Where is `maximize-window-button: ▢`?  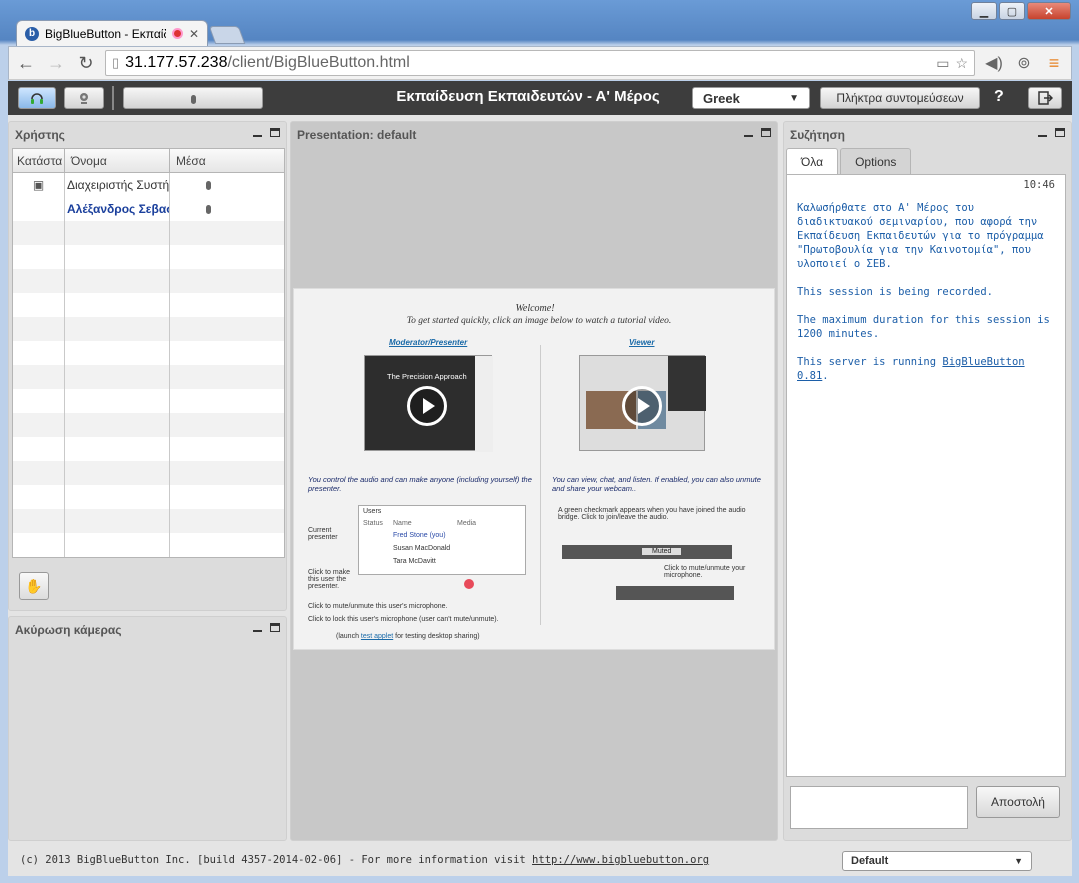 maximize-window-button: ▢ is located at coordinates (1012, 11).